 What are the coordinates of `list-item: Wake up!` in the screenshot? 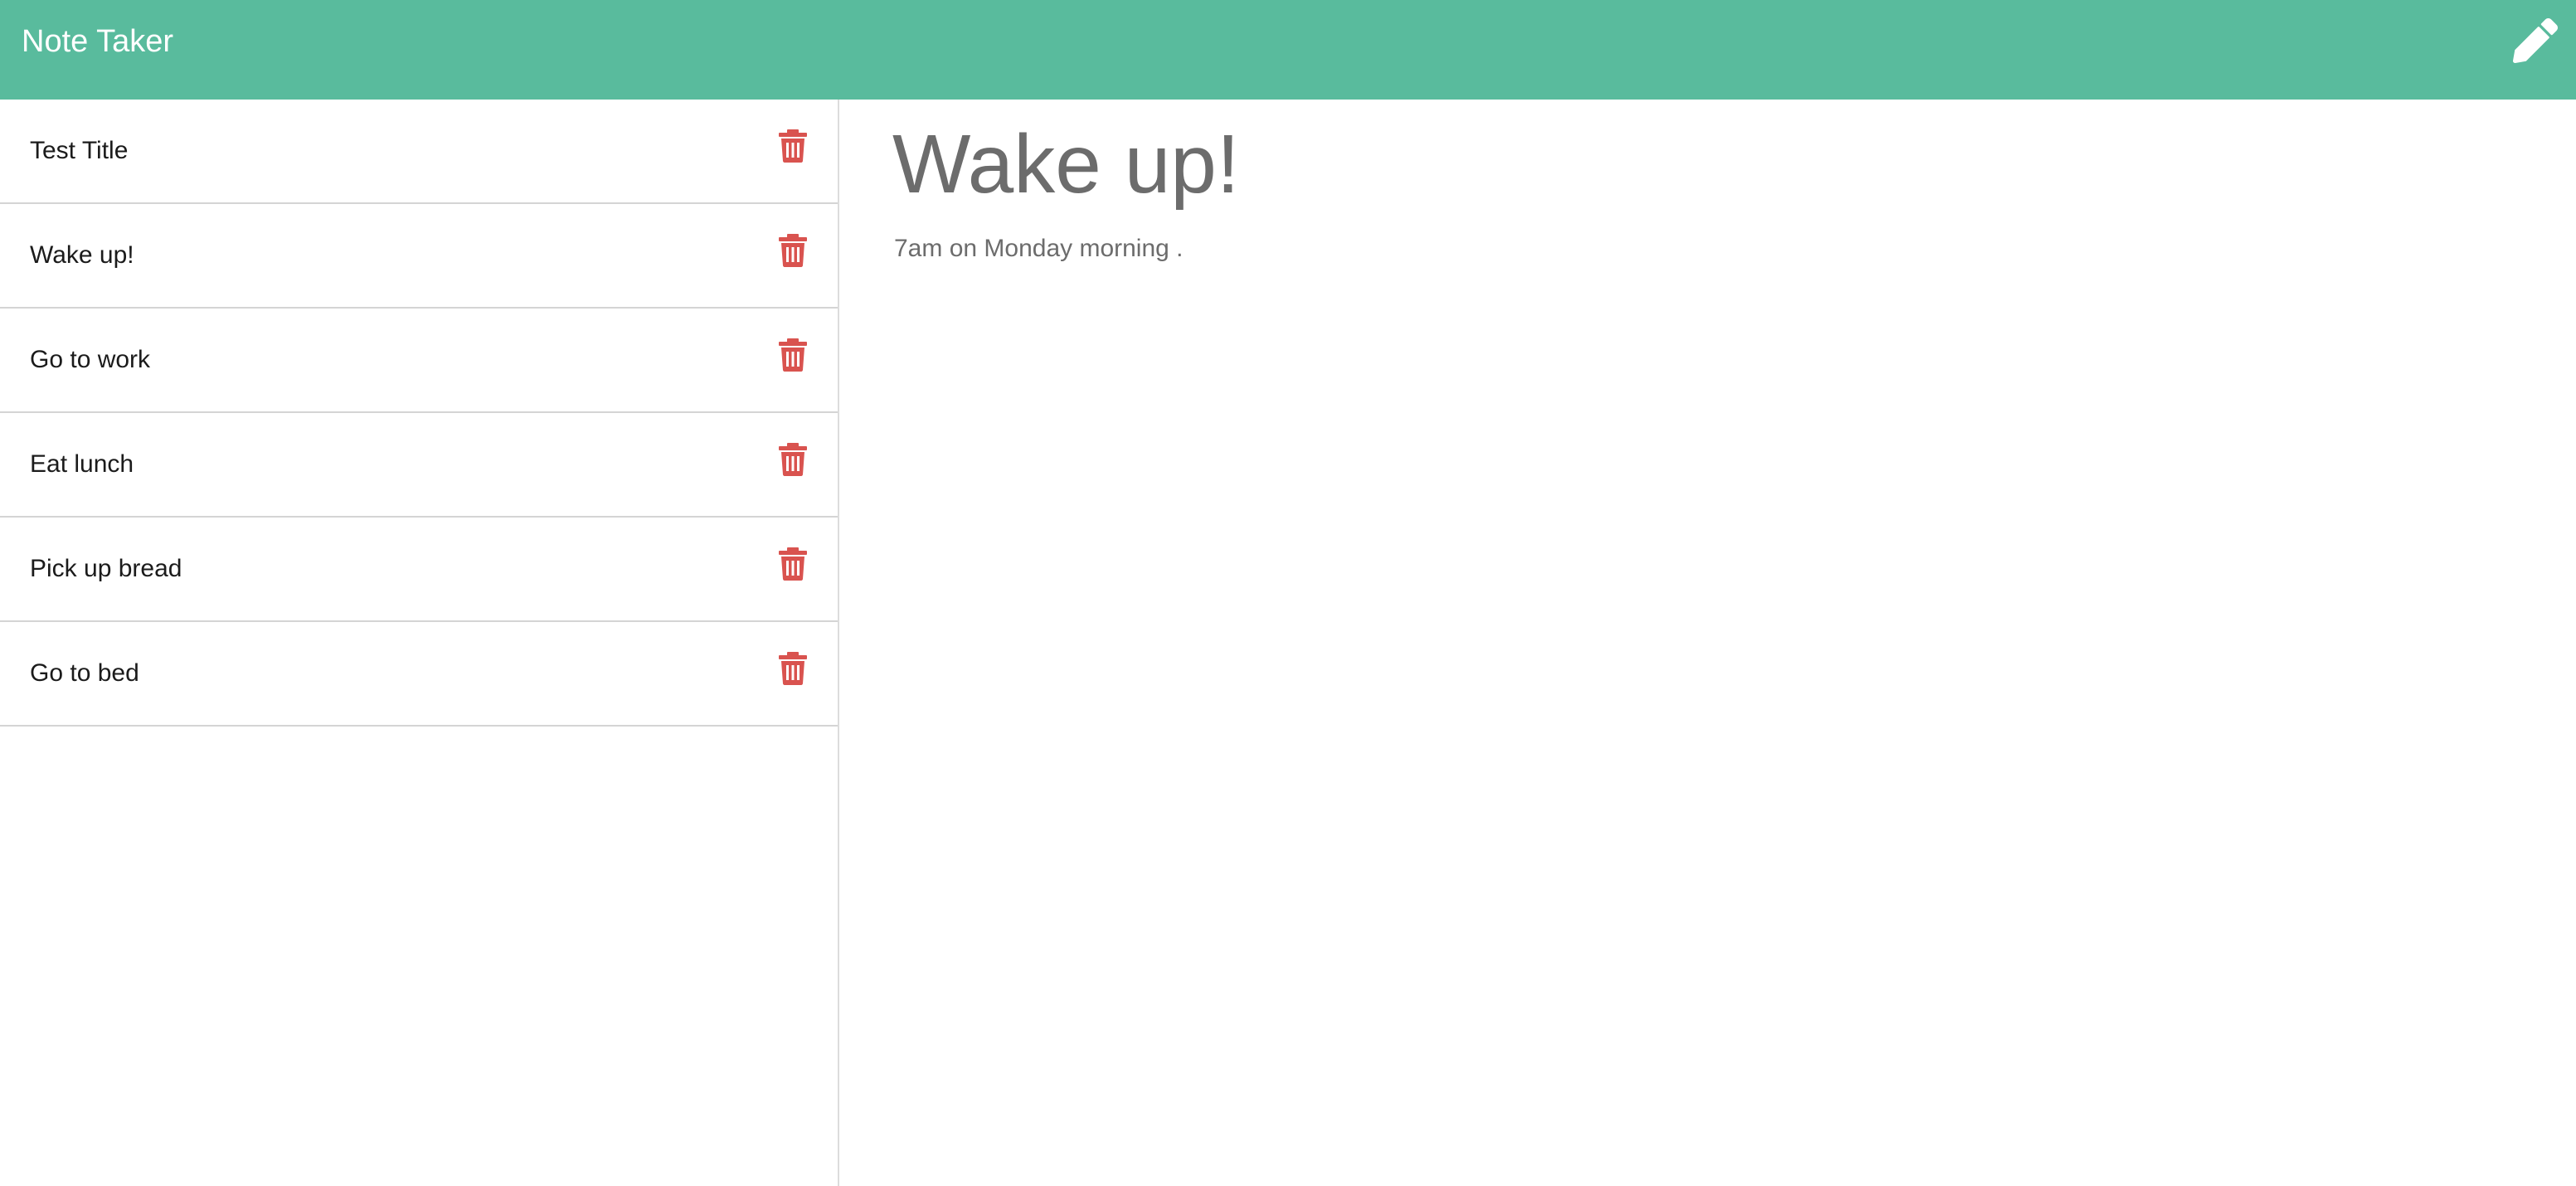 It's located at (419, 256).